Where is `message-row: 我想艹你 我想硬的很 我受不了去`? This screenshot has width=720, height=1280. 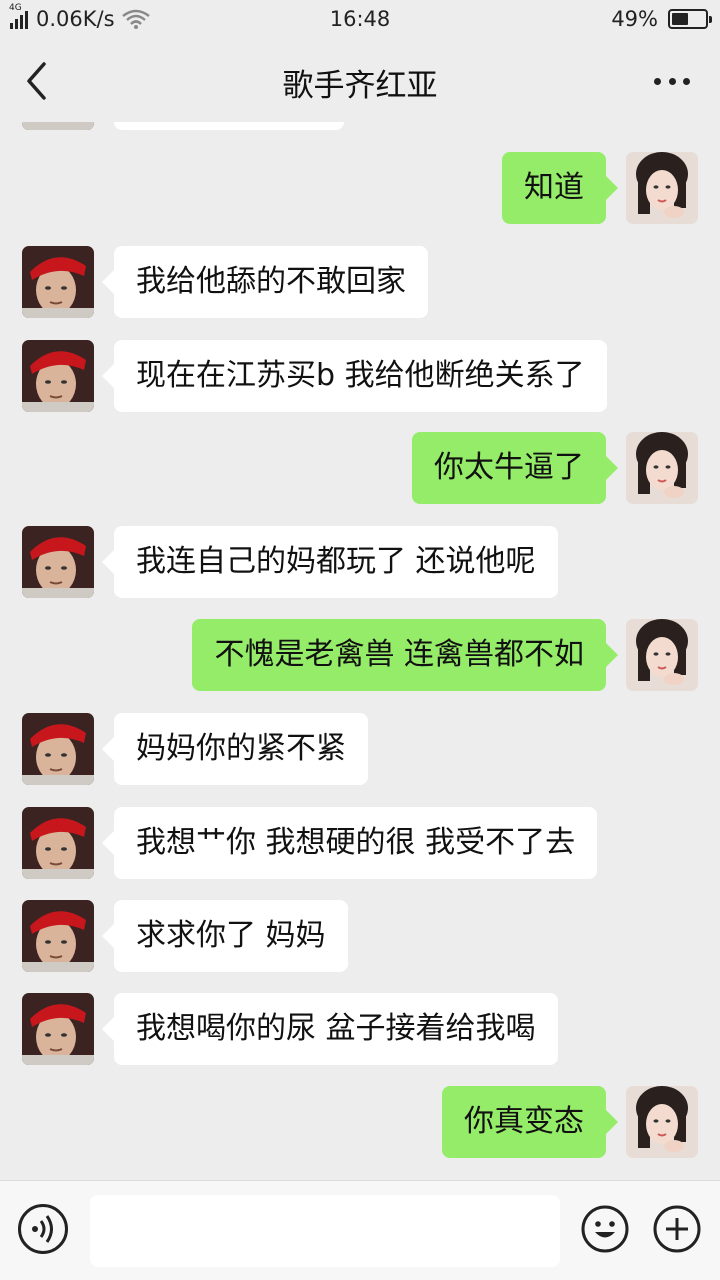 message-row: 我想艹你 我想硬的很 我受不了去 is located at coordinates (360, 843).